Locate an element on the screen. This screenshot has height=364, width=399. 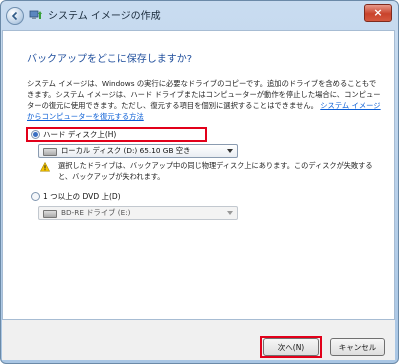
drive-icon is located at coordinates (50, 152).